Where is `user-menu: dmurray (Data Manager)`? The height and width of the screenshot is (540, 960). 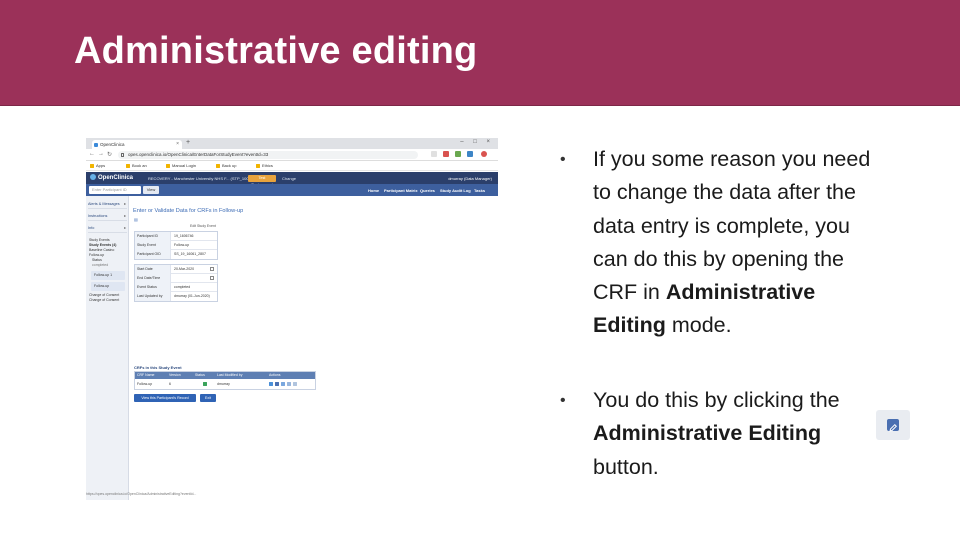
user-menu: dmurray (Data Manager) is located at coordinates (470, 178).